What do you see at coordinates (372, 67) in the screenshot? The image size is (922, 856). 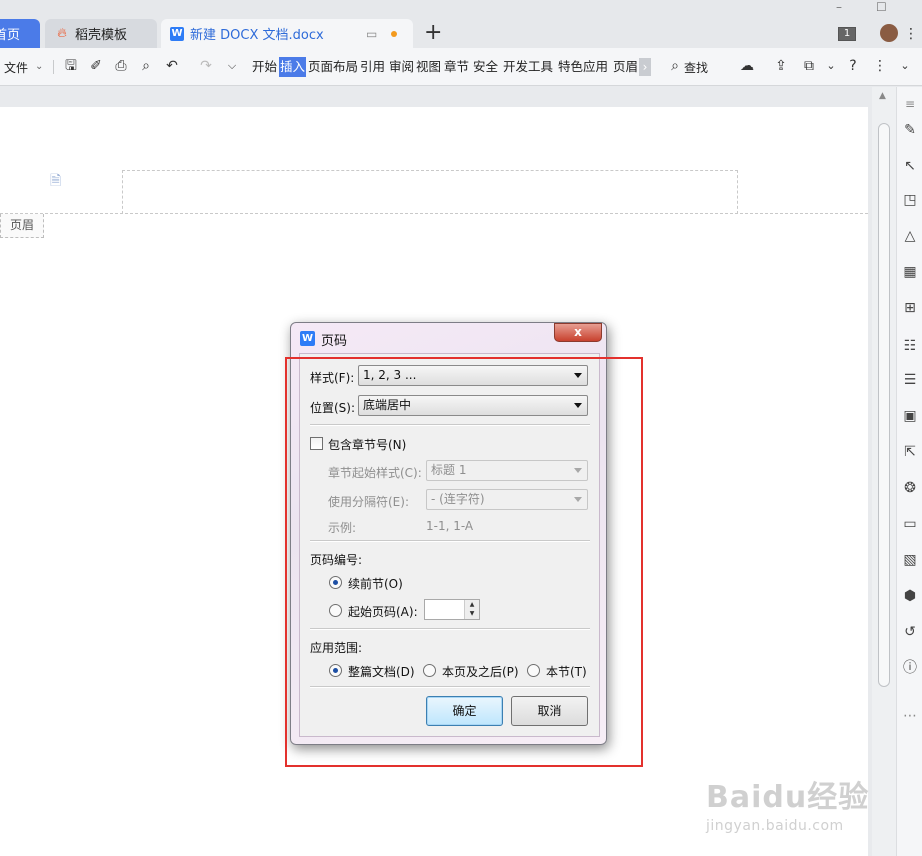 I see `tab-references: 引用` at bounding box center [372, 67].